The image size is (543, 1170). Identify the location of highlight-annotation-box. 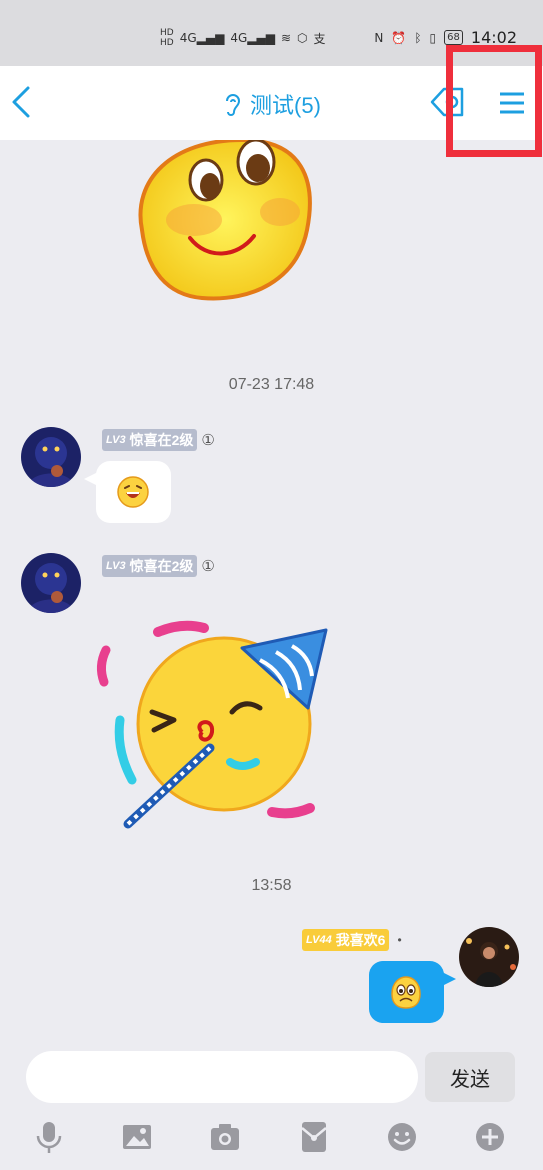
(494, 101).